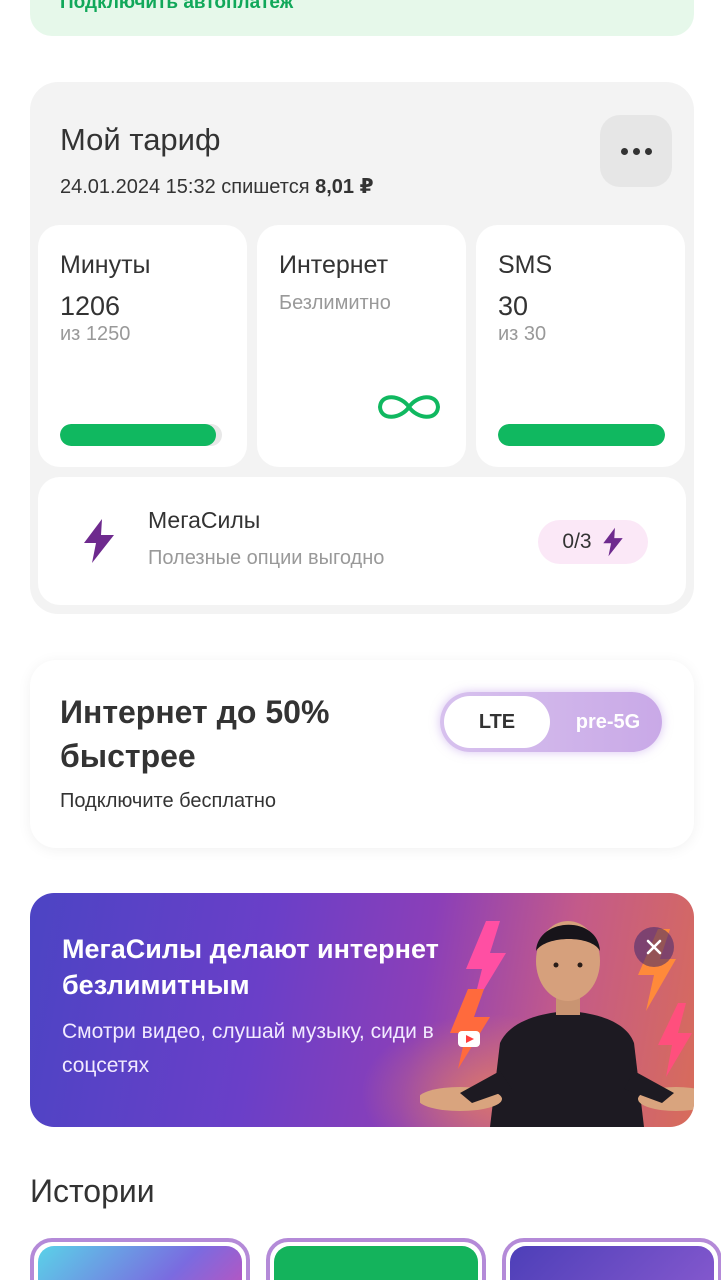  I want to click on megasily-subtitle: Полезные опции выгодно, so click(266, 558).